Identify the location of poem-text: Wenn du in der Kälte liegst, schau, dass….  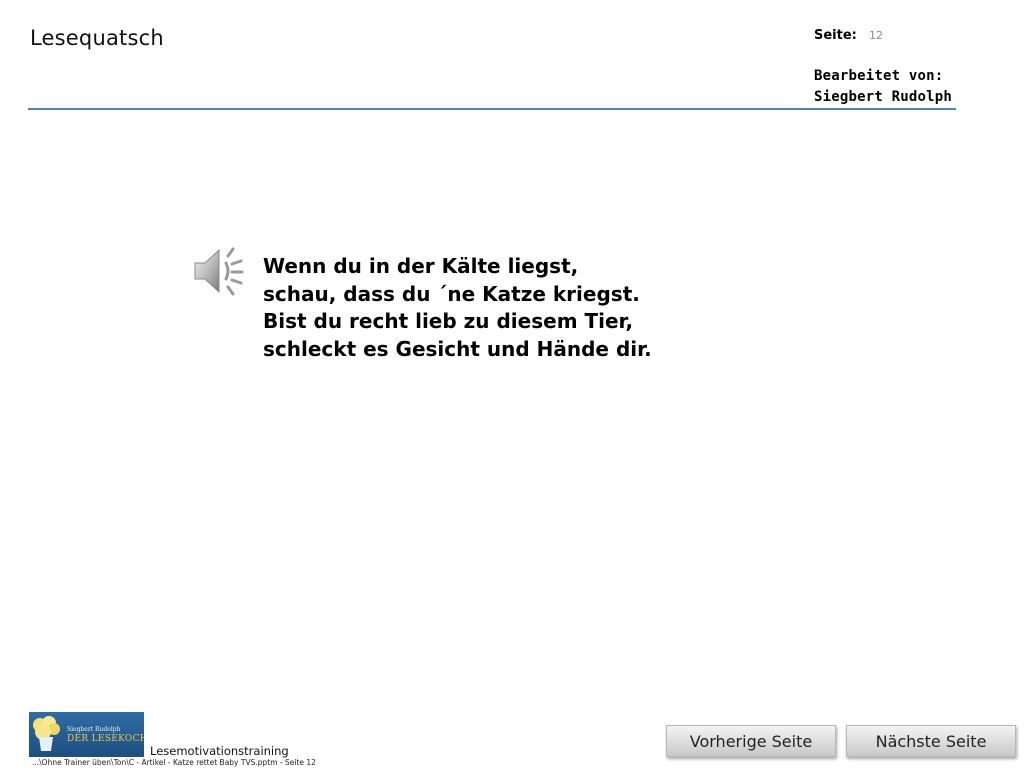
(457, 308).